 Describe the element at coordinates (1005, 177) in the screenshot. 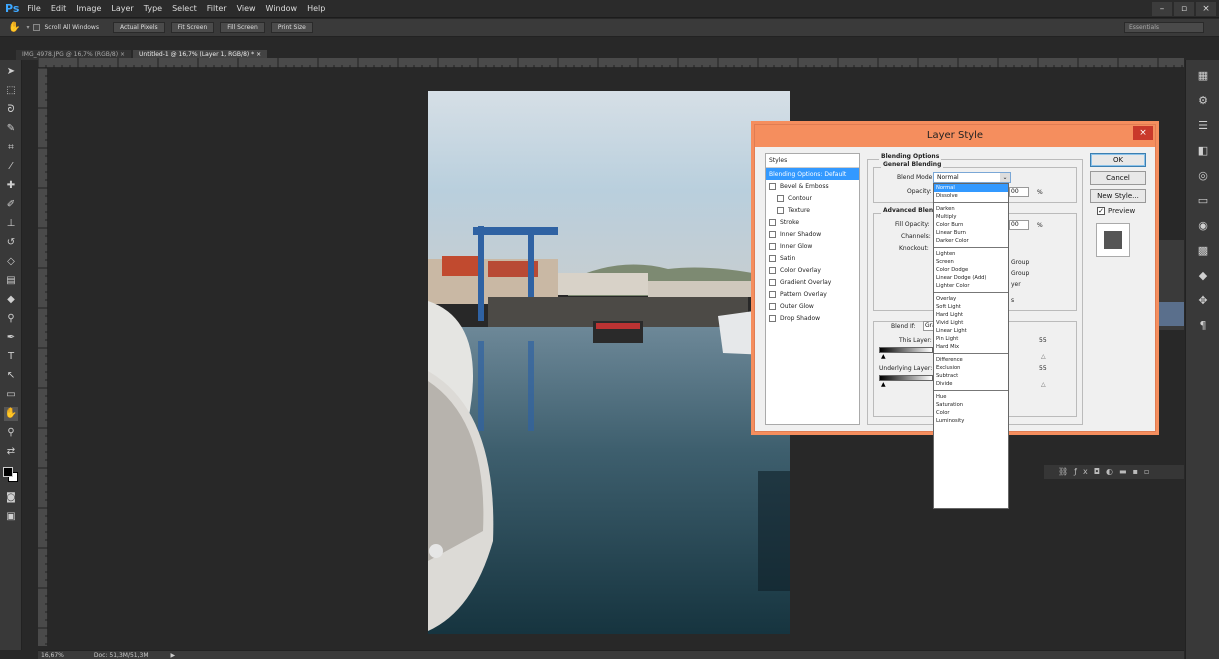

I see `chevron-down-icon: ⌄` at that location.